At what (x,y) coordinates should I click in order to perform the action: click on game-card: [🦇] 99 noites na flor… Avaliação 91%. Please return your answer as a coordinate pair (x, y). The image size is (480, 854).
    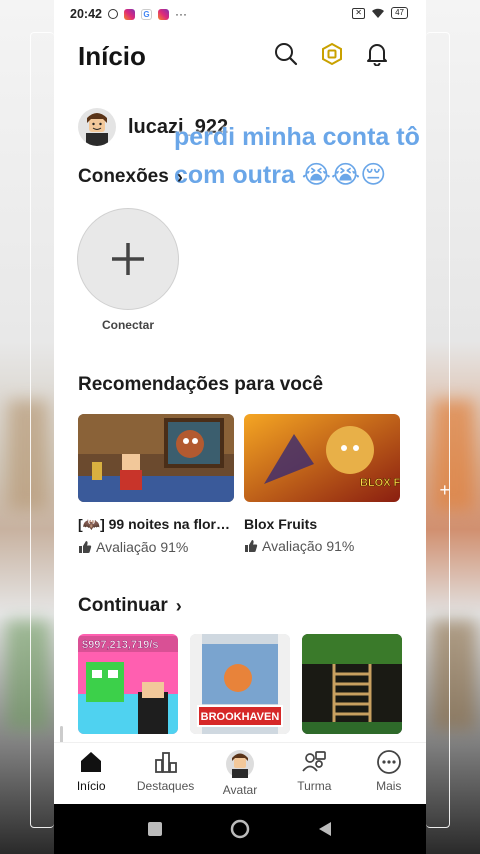
    Looking at the image, I should click on (156, 484).